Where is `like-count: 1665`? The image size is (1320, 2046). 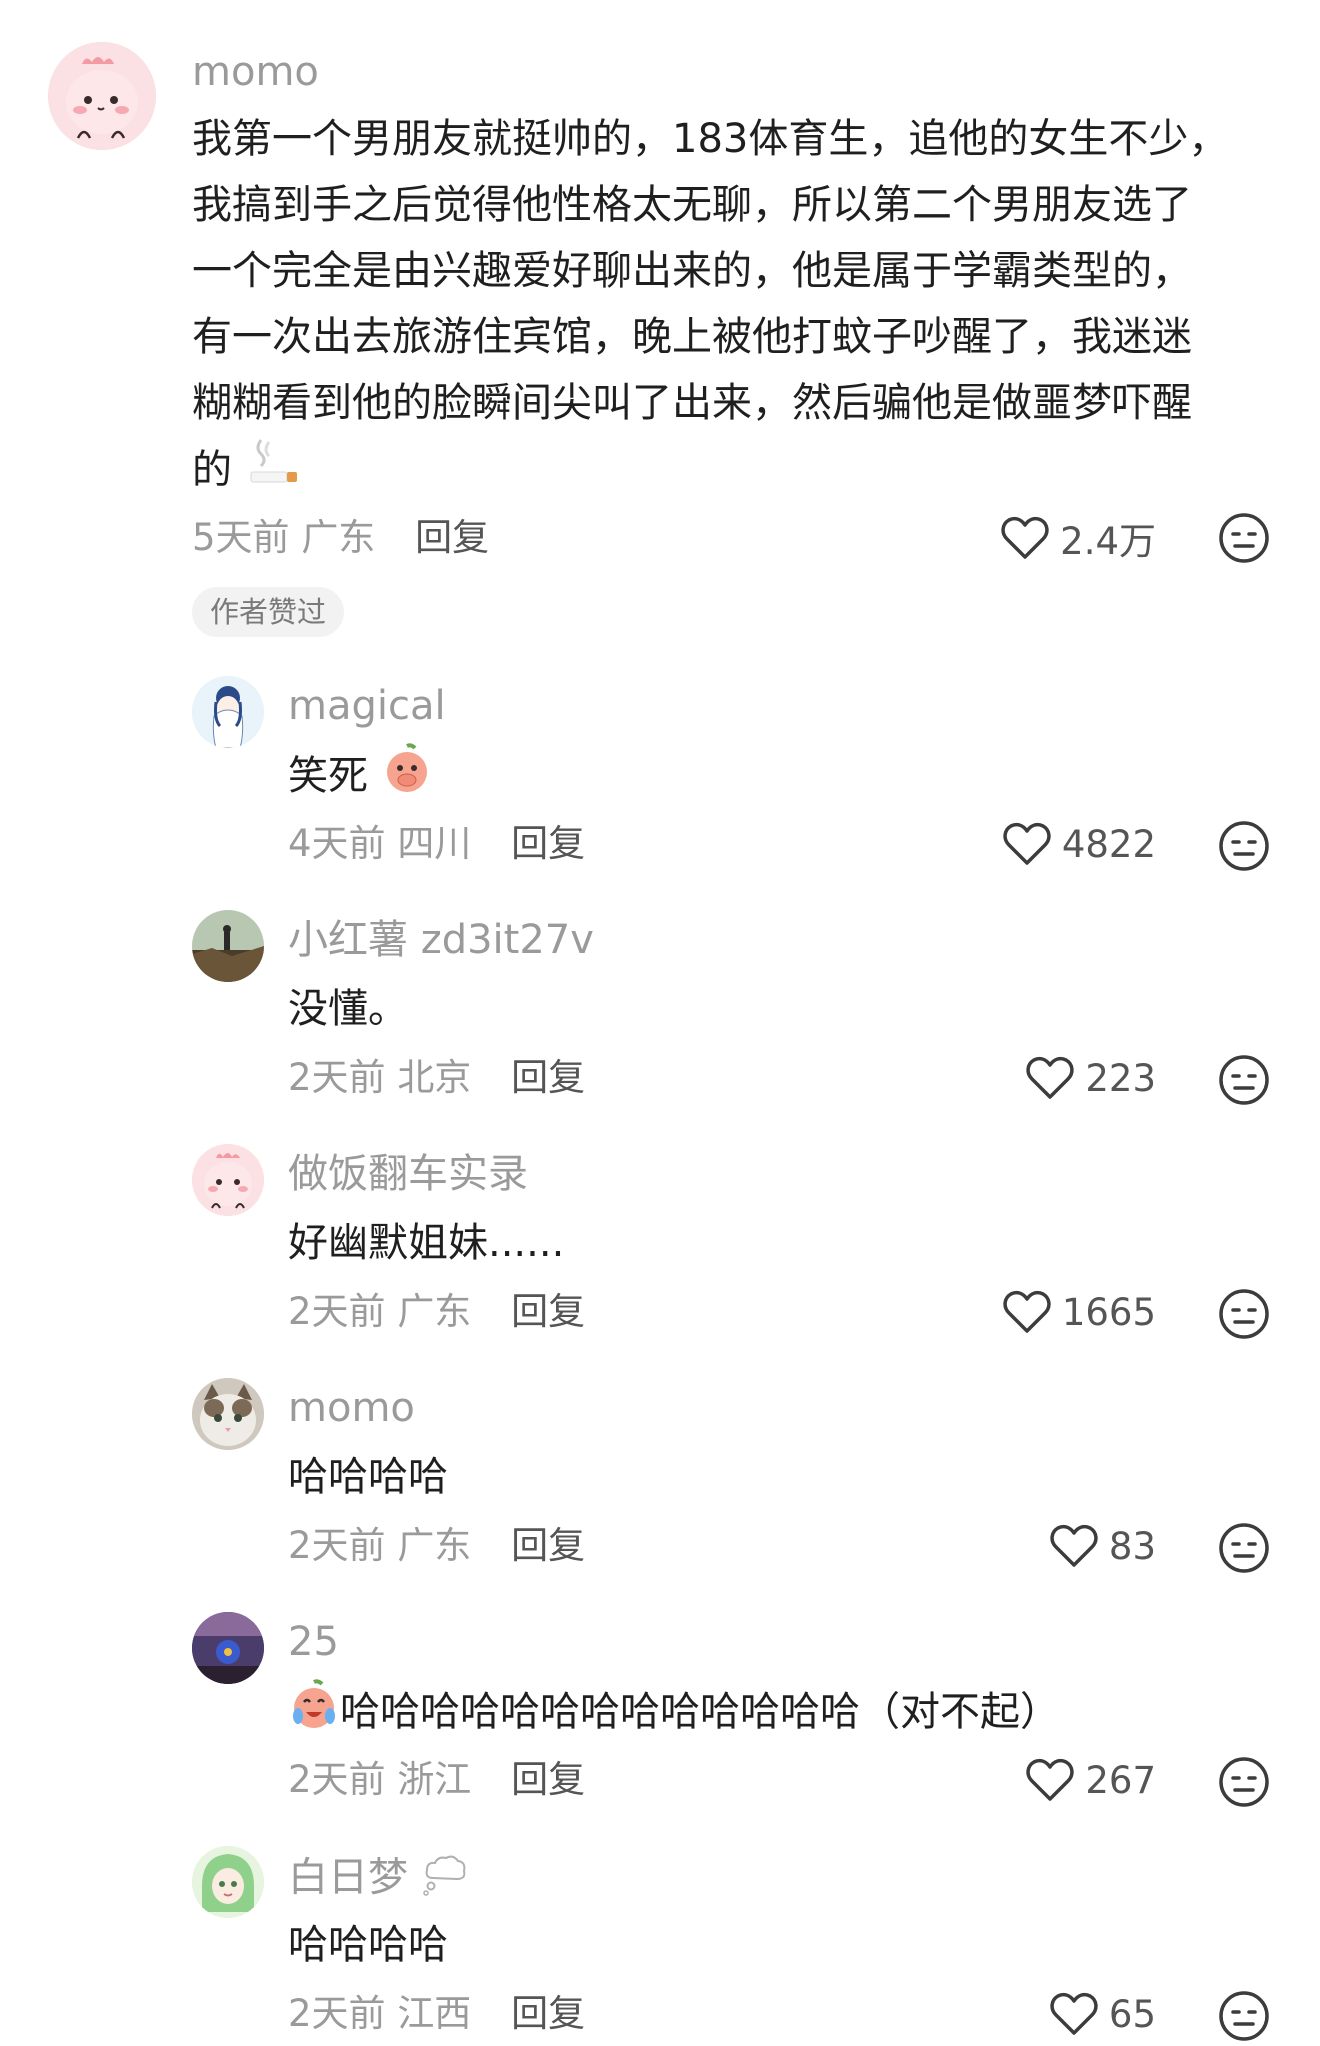
like-count: 1665 is located at coordinates (1108, 1312).